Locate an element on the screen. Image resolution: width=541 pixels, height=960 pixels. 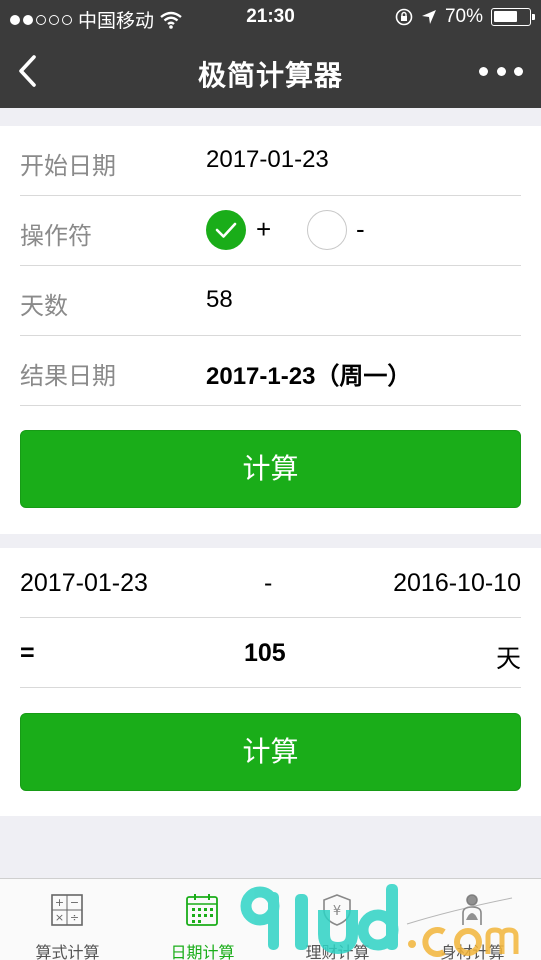
plus-radio is located at coordinates (226, 230).